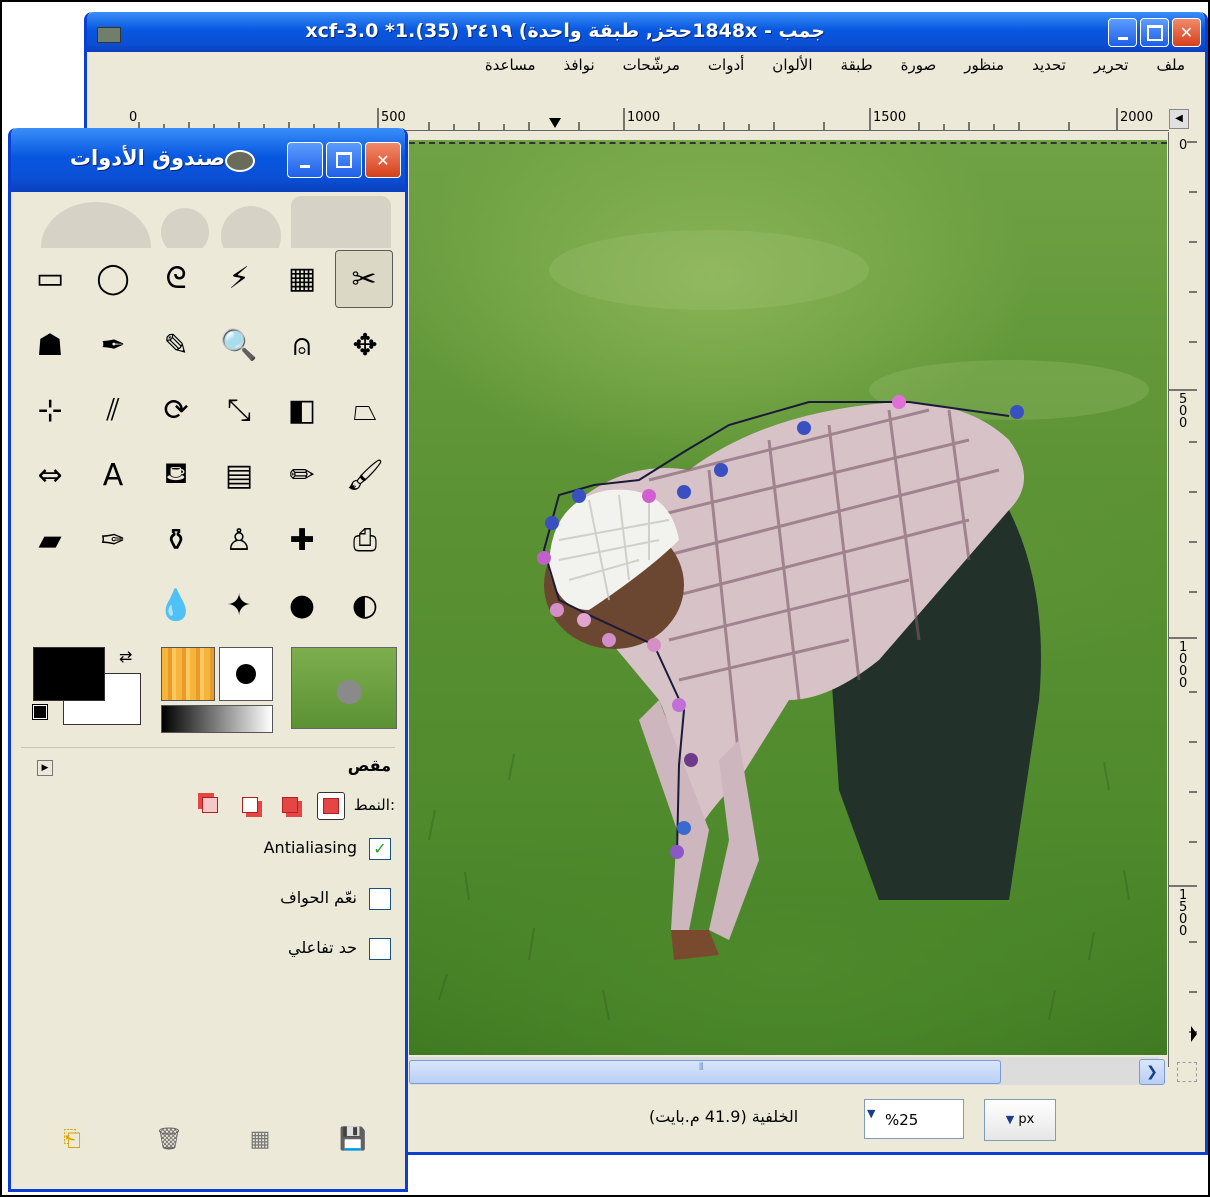  What do you see at coordinates (260, 1140) in the screenshot?
I see `reset-options-icon: ▦` at bounding box center [260, 1140].